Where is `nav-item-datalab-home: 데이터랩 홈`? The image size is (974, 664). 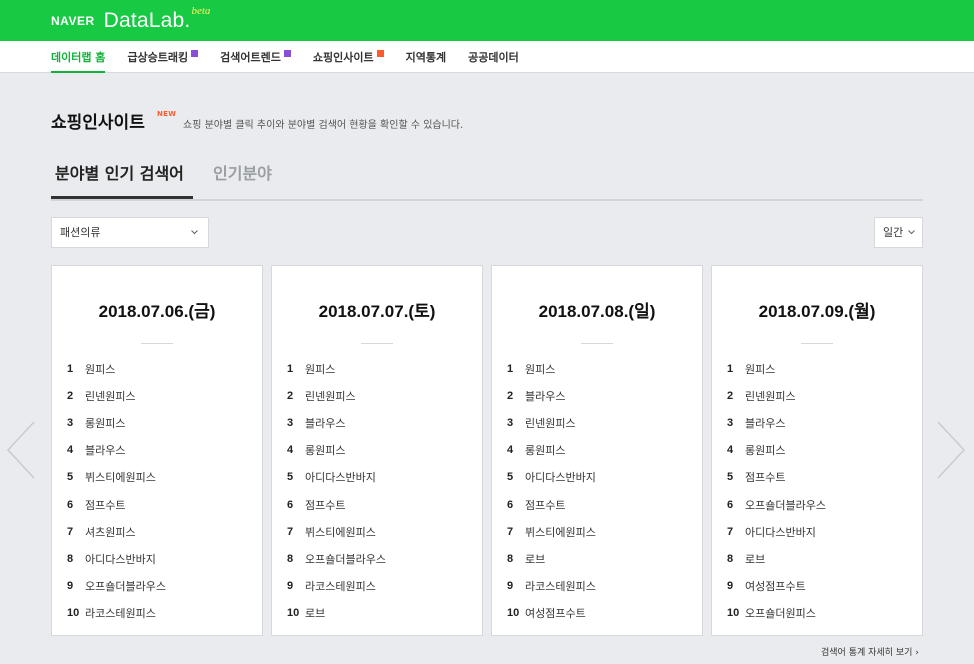
nav-item-datalab-home: 데이터랩 홈 is located at coordinates (78, 57).